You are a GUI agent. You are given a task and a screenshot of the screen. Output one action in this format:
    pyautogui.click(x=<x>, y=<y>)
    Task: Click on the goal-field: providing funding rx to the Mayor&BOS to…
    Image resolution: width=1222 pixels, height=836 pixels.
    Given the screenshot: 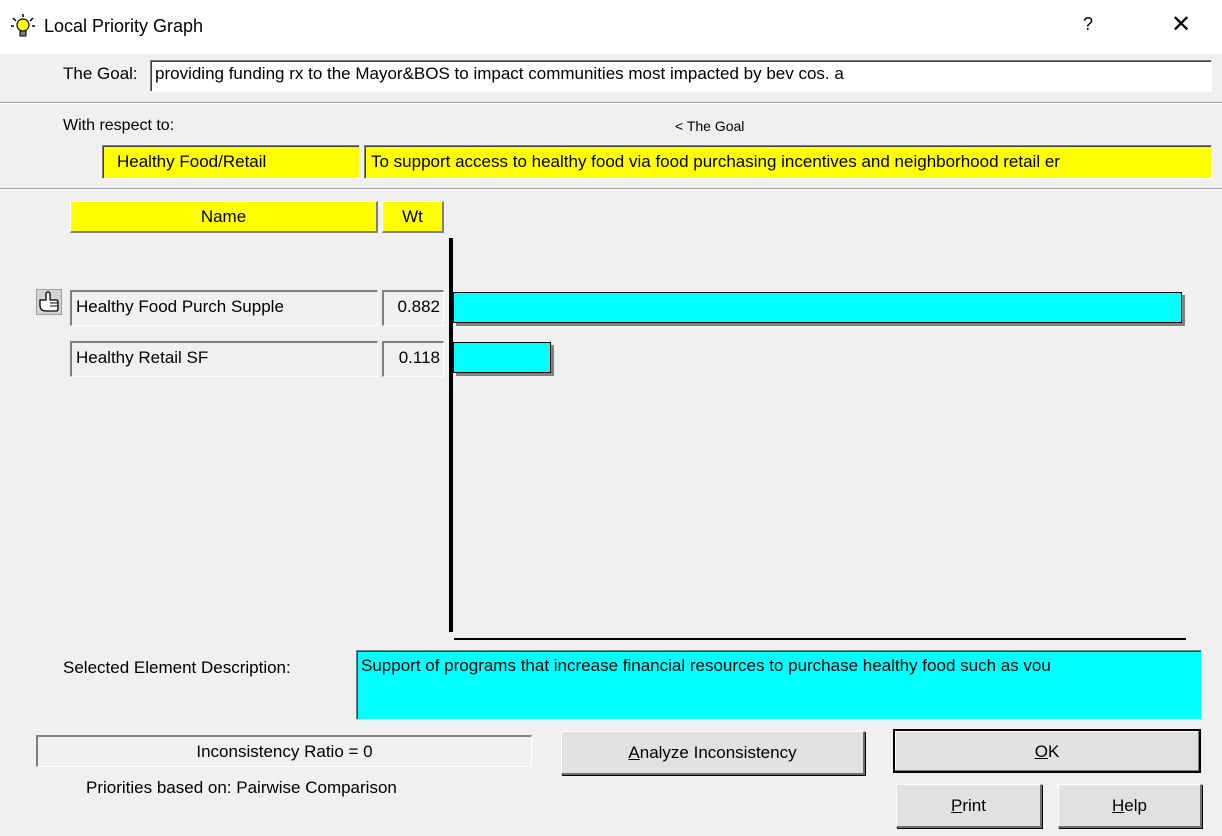 What is the action you would take?
    pyautogui.click(x=681, y=76)
    